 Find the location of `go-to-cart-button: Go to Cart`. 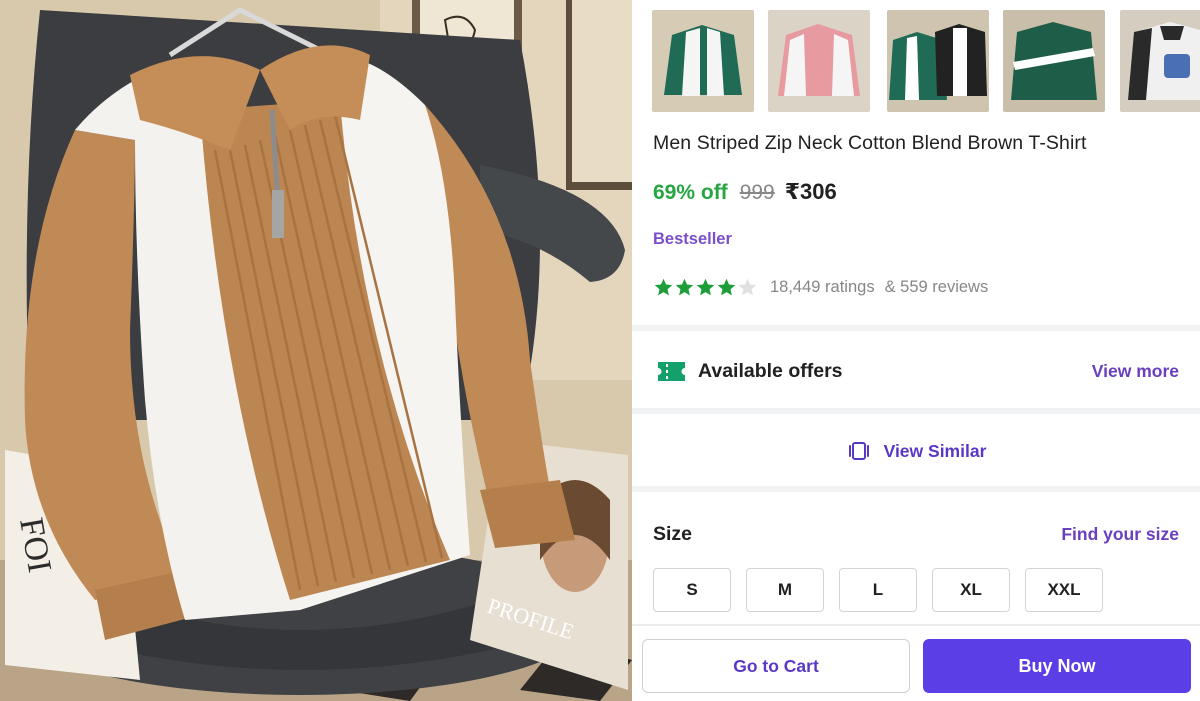

go-to-cart-button: Go to Cart is located at coordinates (776, 666).